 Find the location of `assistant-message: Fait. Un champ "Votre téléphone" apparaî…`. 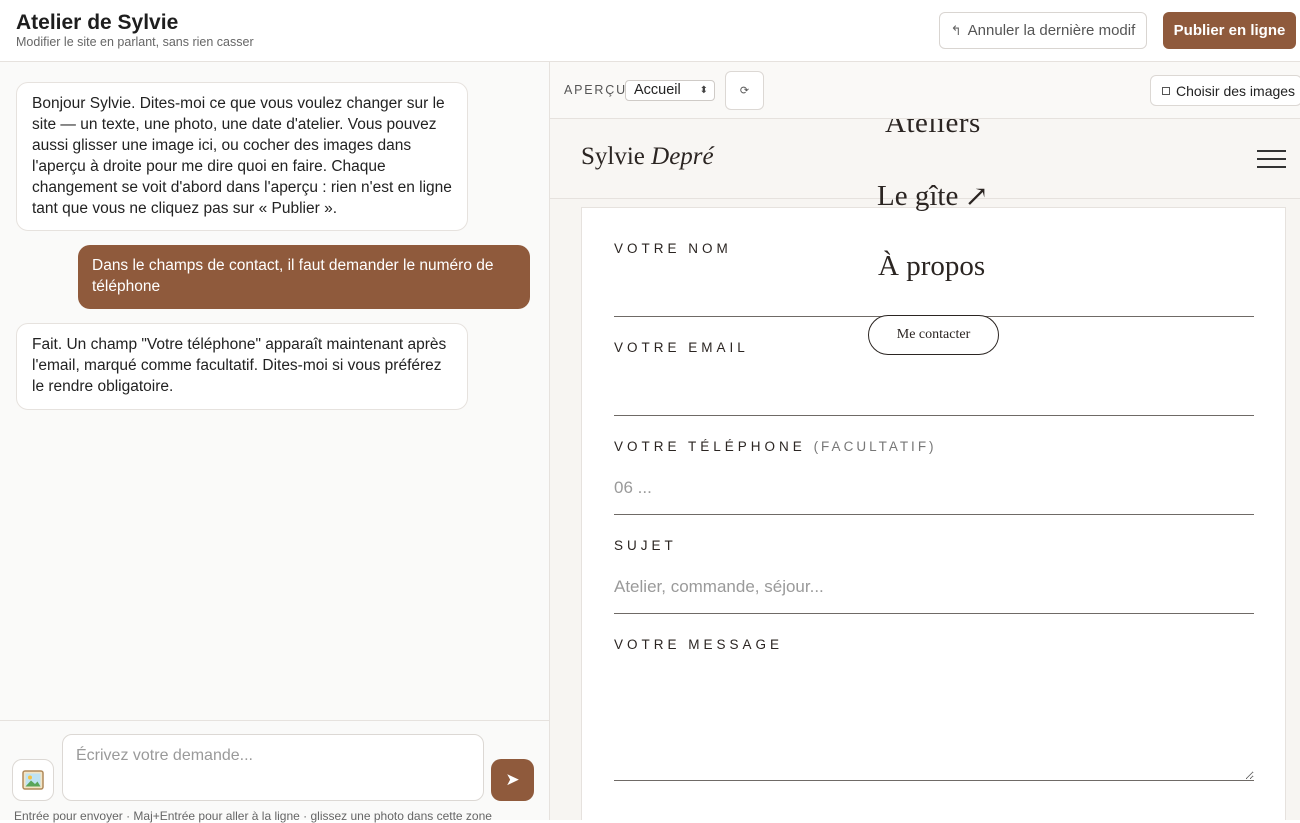

assistant-message: Fait. Un champ "Votre téléphone" apparaî… is located at coordinates (242, 366).